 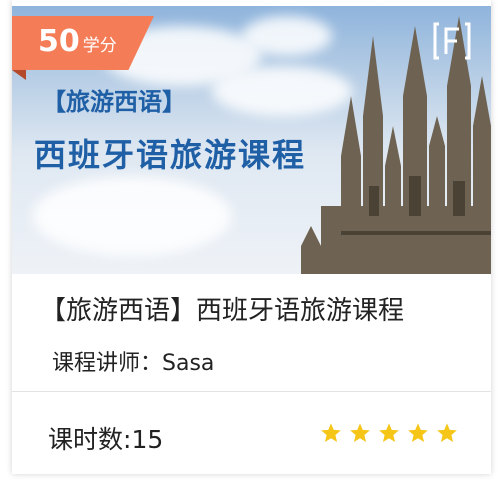 What do you see at coordinates (222, 308) in the screenshot?
I see `course-title: 【旅游西语】西班牙语旅游课程` at bounding box center [222, 308].